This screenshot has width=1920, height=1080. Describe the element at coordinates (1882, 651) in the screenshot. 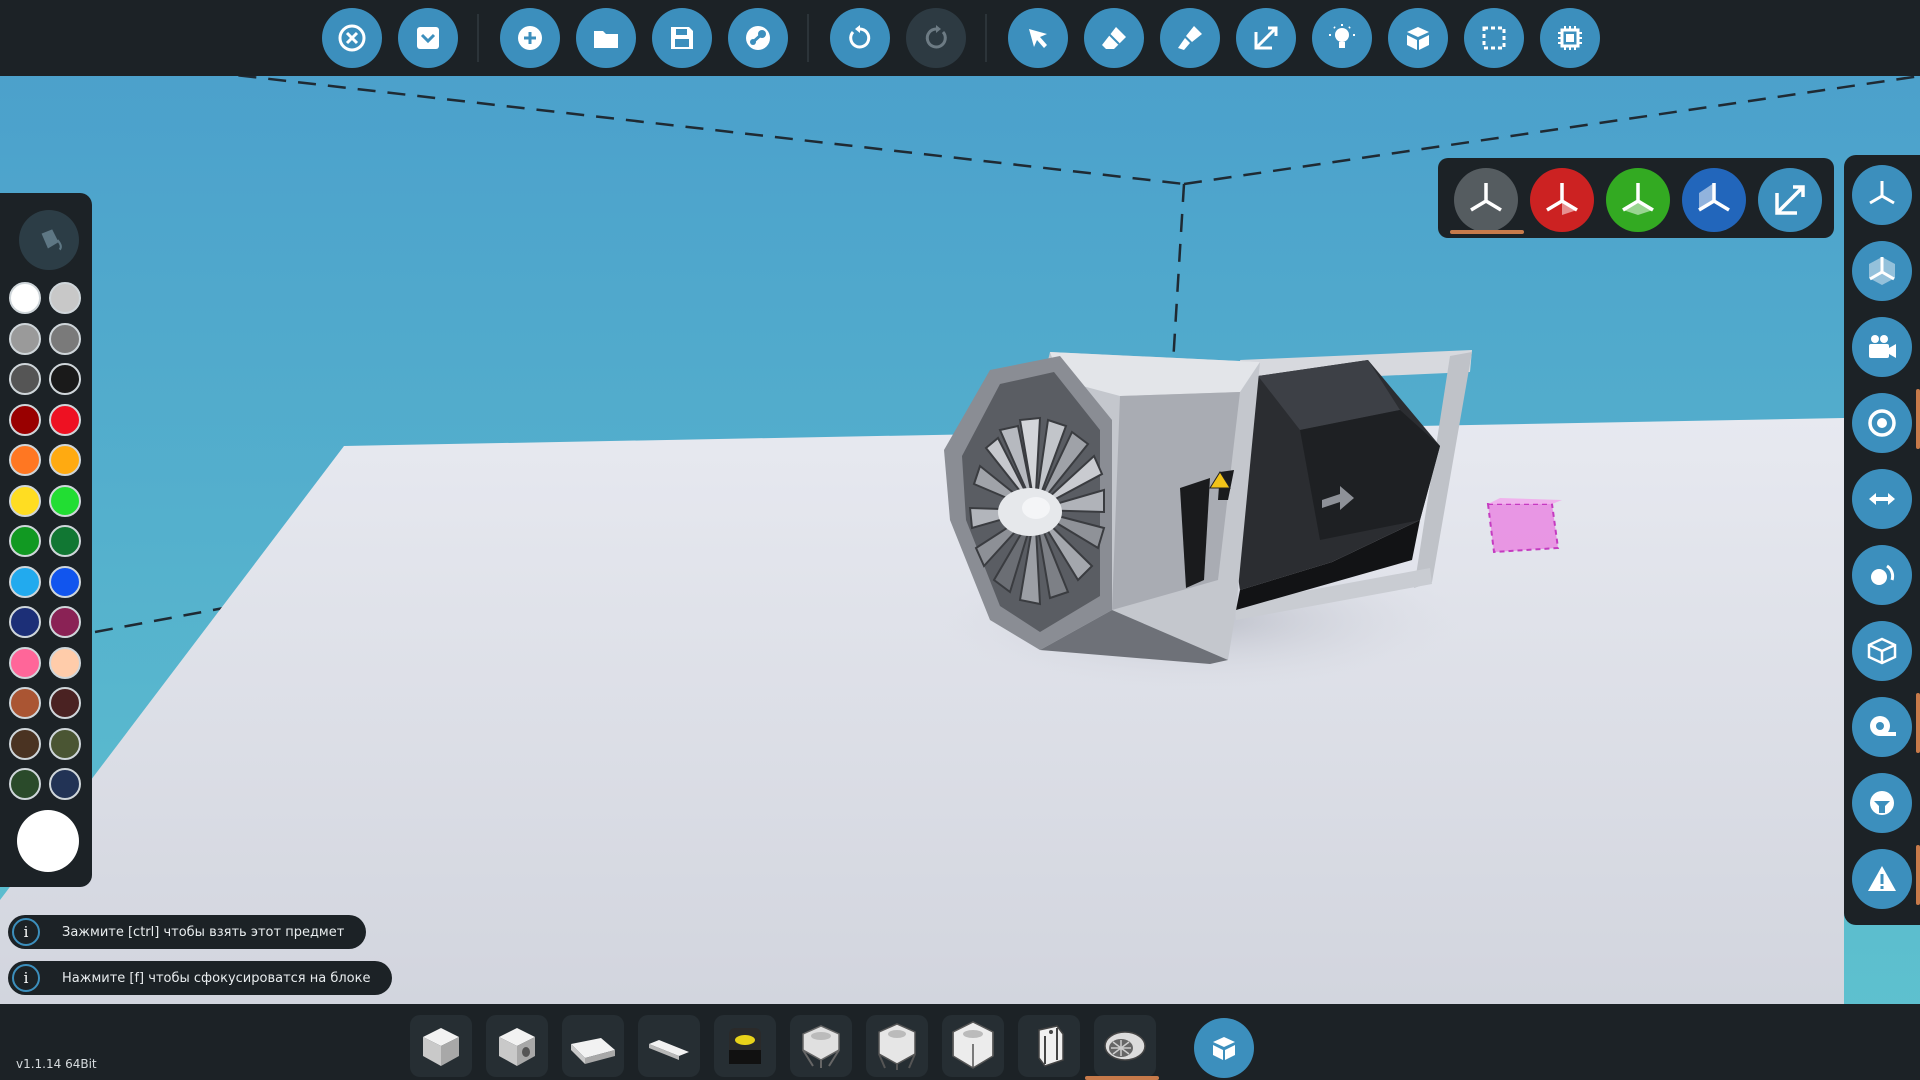

I see `box-view-button` at that location.